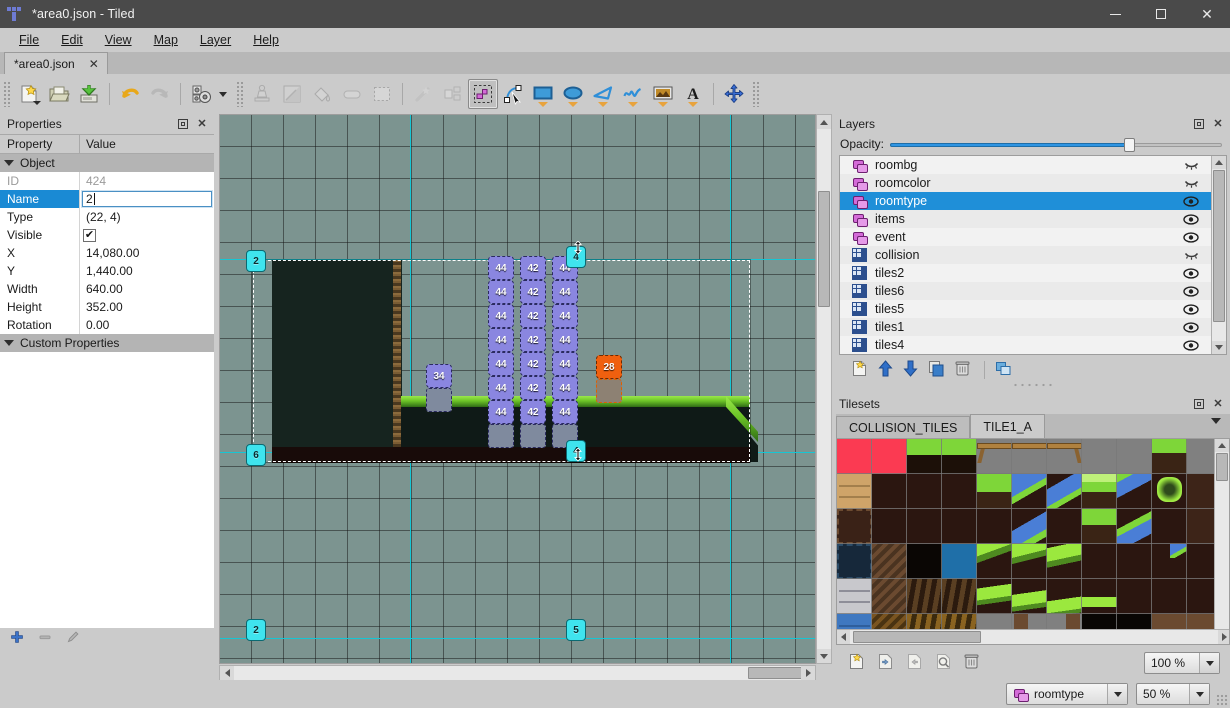 This screenshot has height=708, width=1230. Describe the element at coordinates (1199, 694) in the screenshot. I see `map-zoom-arrow` at that location.